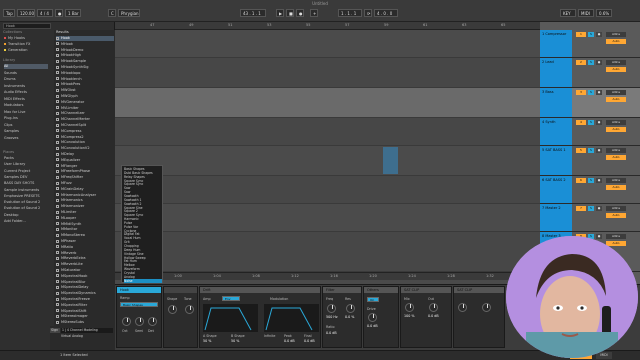  What do you see at coordinates (291, 318) in the screenshot?
I see `mod-envelope-graph` at bounding box center [291, 318].